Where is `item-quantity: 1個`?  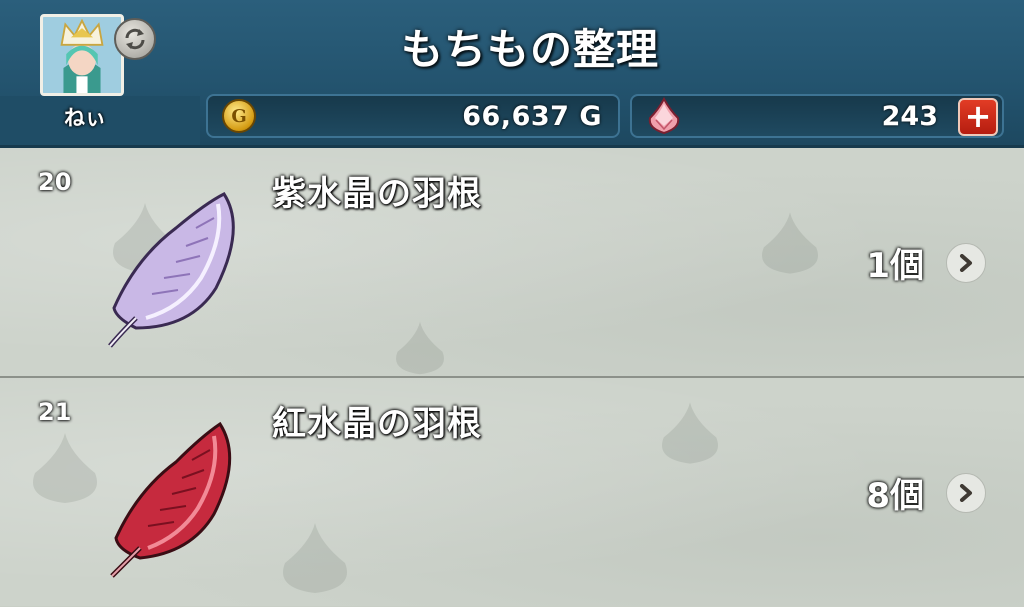 item-quantity: 1個 is located at coordinates (895, 266).